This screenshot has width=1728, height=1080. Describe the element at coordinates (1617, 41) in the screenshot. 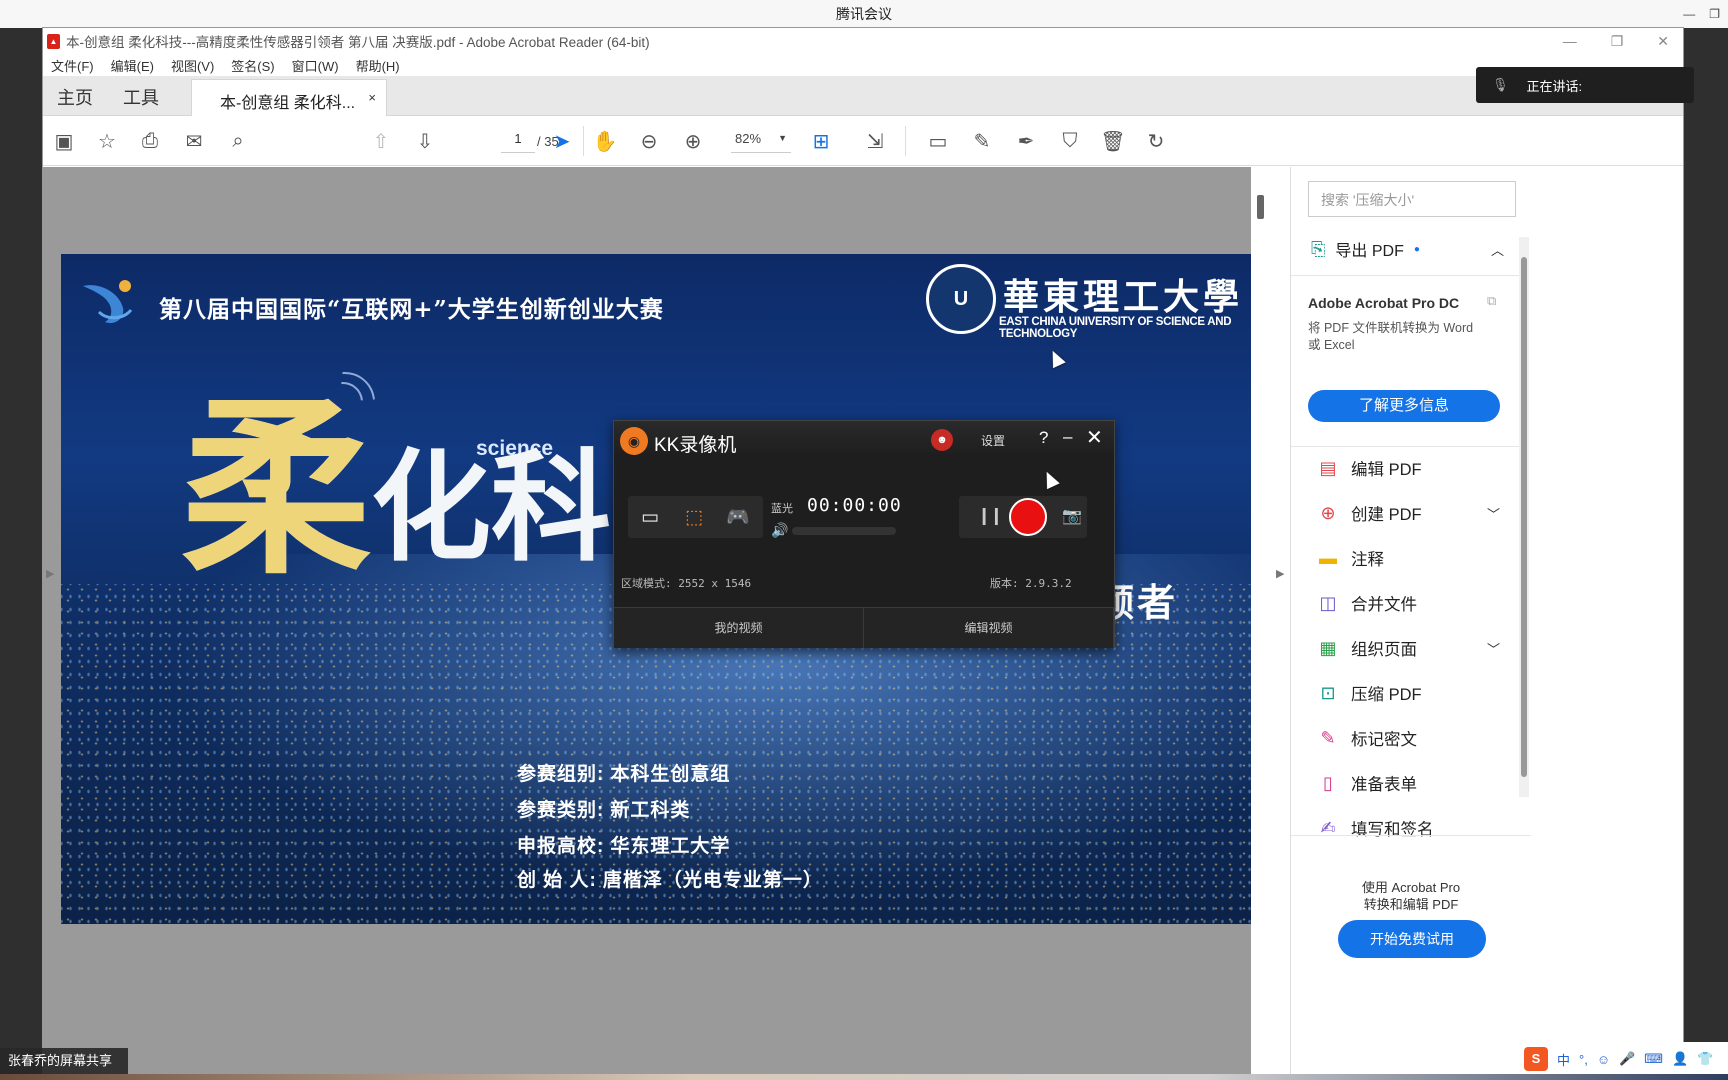

I see `maximize-icon: ❐` at that location.